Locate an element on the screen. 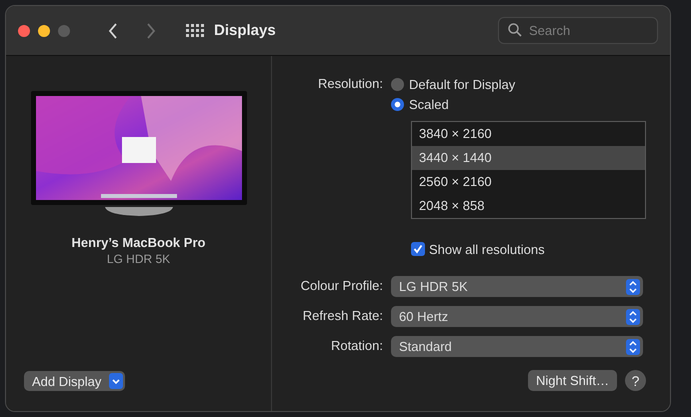 The height and width of the screenshot is (417, 691). popup-button: Standard is located at coordinates (517, 346).